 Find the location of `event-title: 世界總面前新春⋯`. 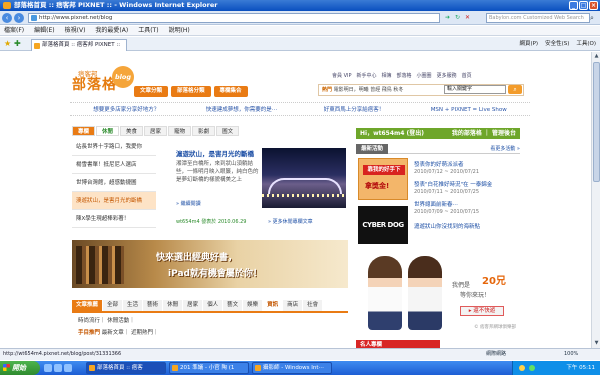

event-title: 世界總面前新春⋯ is located at coordinates (436, 204).